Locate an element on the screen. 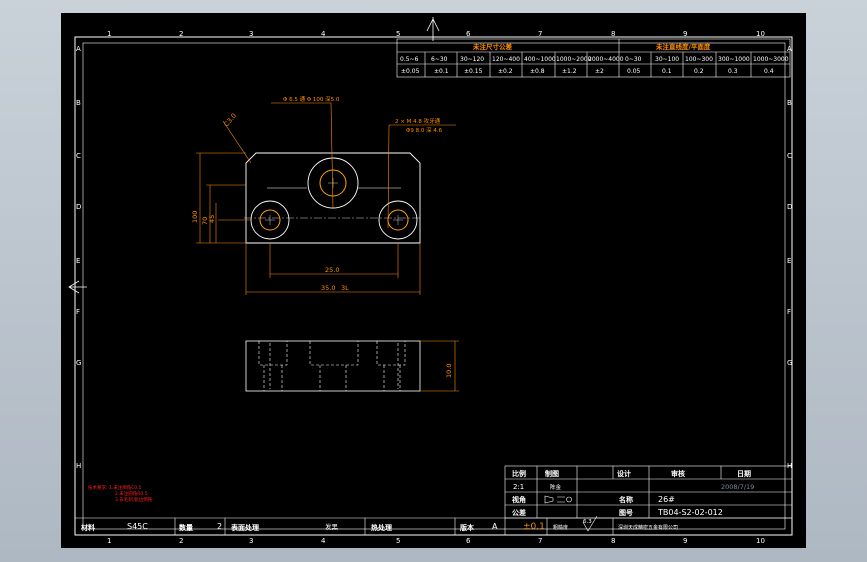  tol-value: ±0.15 is located at coordinates (473, 71).